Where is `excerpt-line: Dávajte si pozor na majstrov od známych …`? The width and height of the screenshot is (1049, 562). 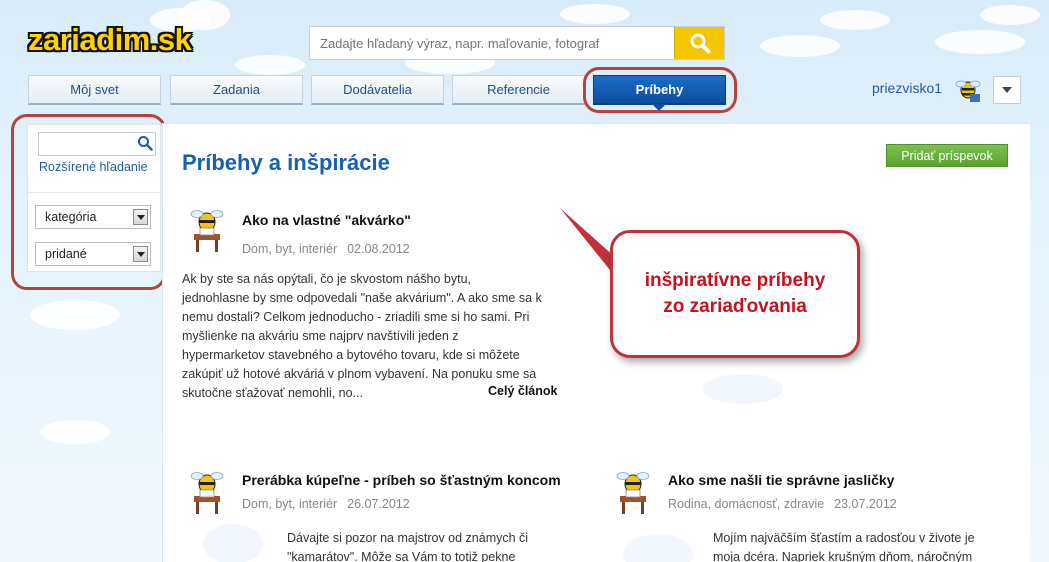
excerpt-line: Dávajte si pozor na majstrov od známych … is located at coordinates (408, 538).